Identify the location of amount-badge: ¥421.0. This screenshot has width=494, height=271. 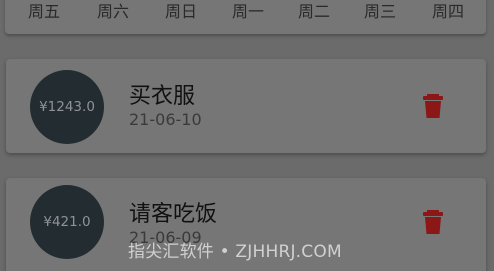
(67, 222).